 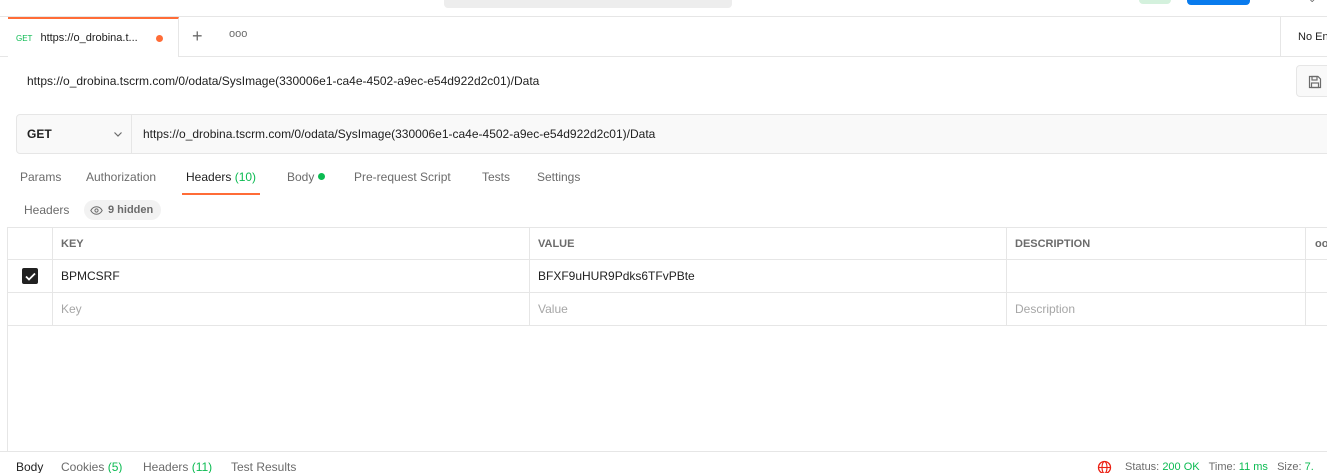 I want to click on tab-headers: Headers (10), so click(x=221, y=182).